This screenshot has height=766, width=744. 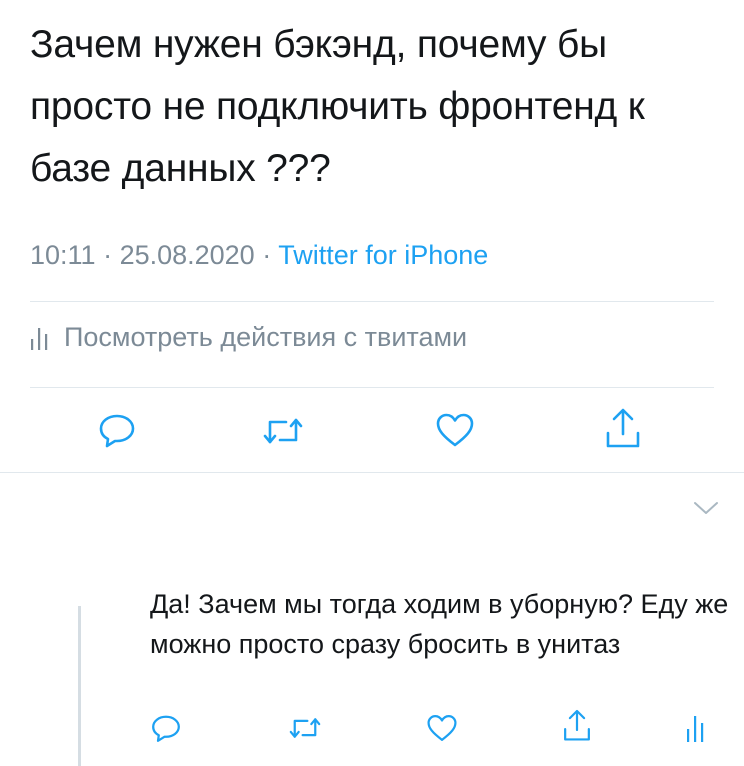 I want to click on share-button, so click(x=623, y=431).